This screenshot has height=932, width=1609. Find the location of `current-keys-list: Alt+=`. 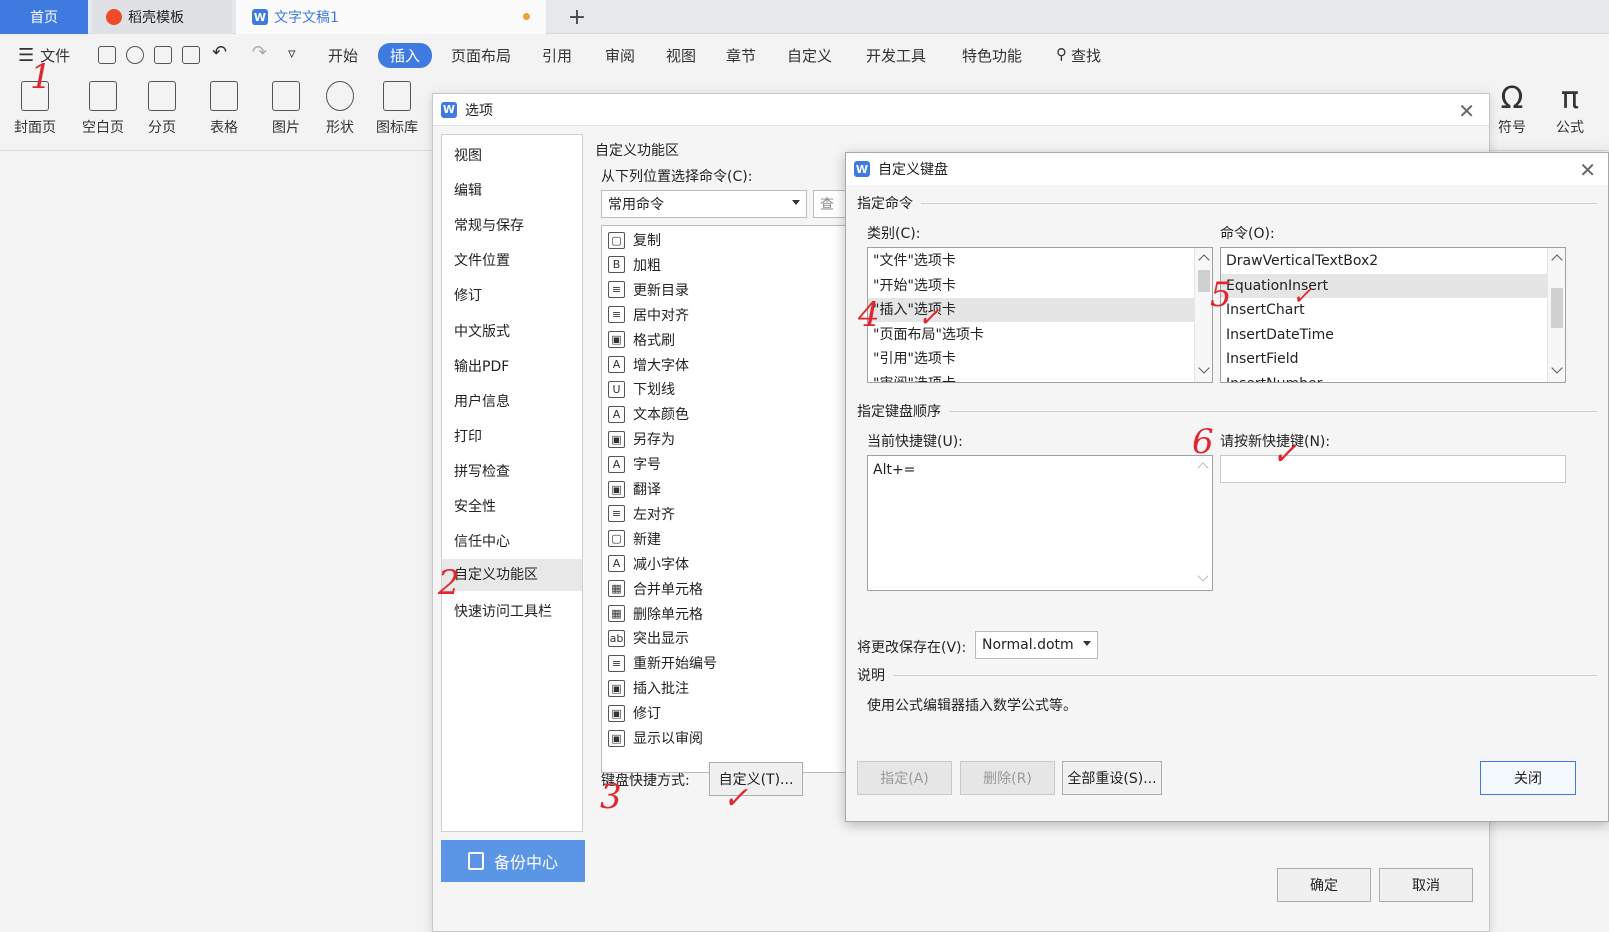

current-keys-list: Alt+= is located at coordinates (1040, 523).